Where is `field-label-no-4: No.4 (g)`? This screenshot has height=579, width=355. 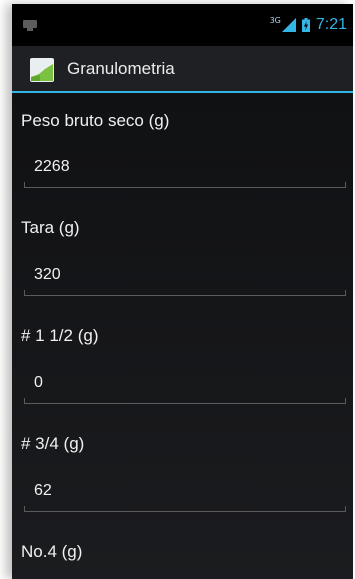
field-label-no-4: No.4 (g) is located at coordinates (52, 551).